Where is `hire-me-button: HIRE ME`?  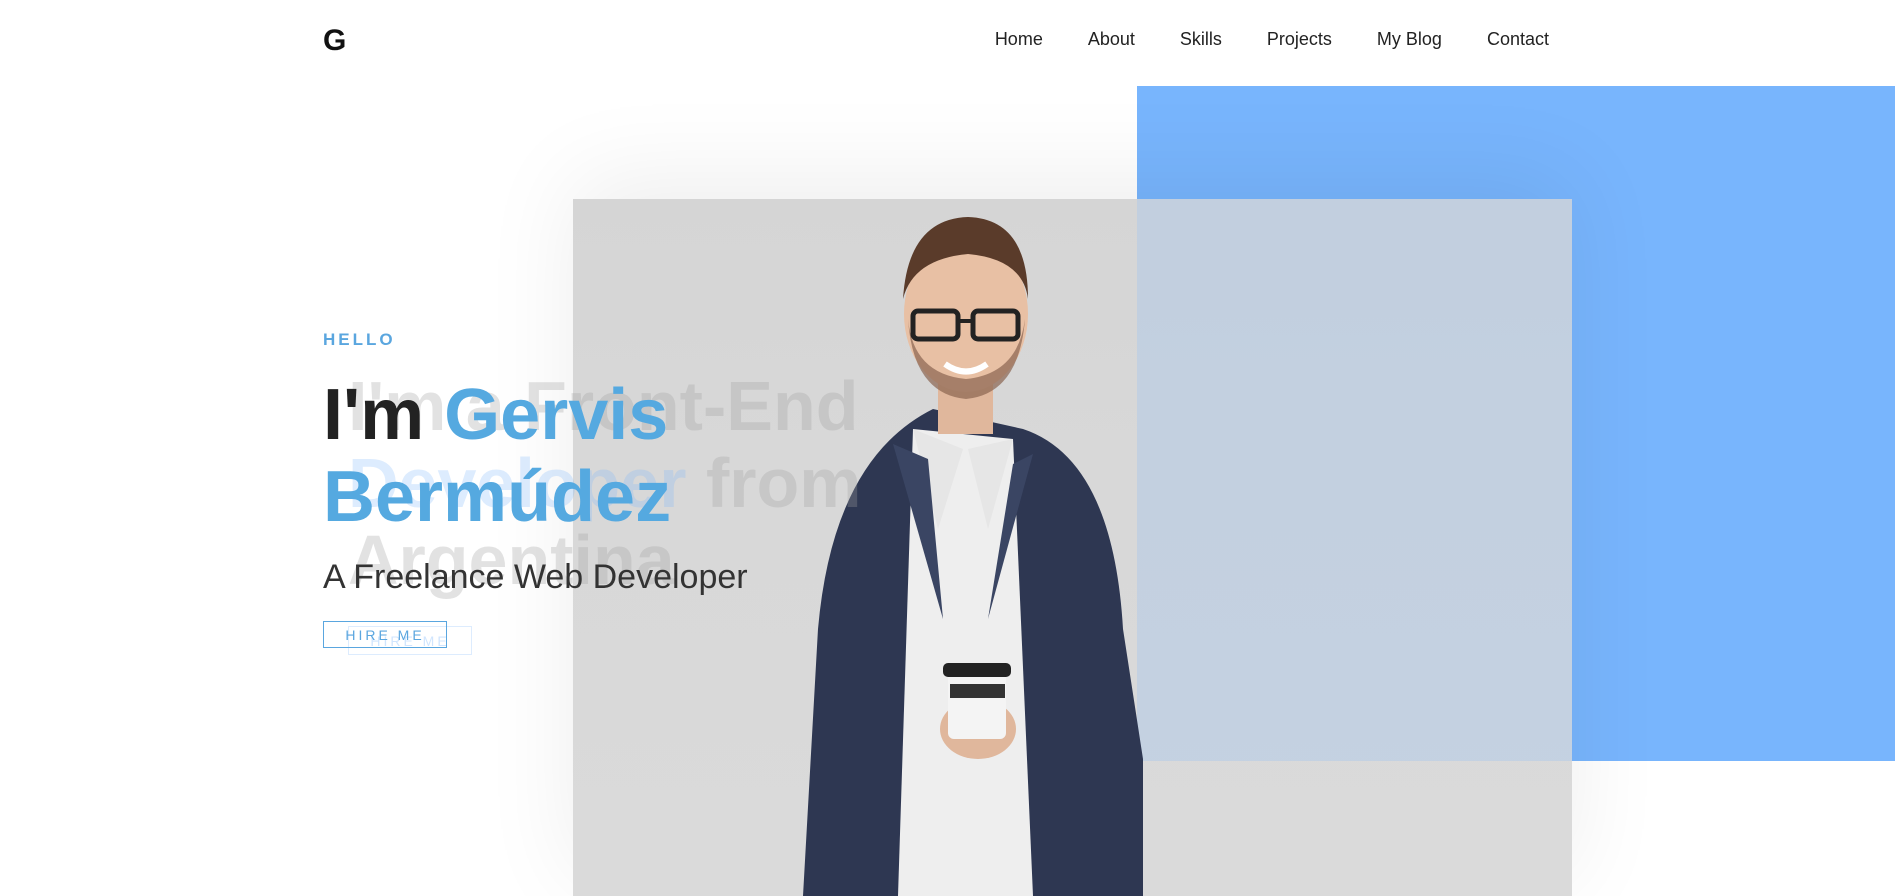
hire-me-button: HIRE ME is located at coordinates (385, 634).